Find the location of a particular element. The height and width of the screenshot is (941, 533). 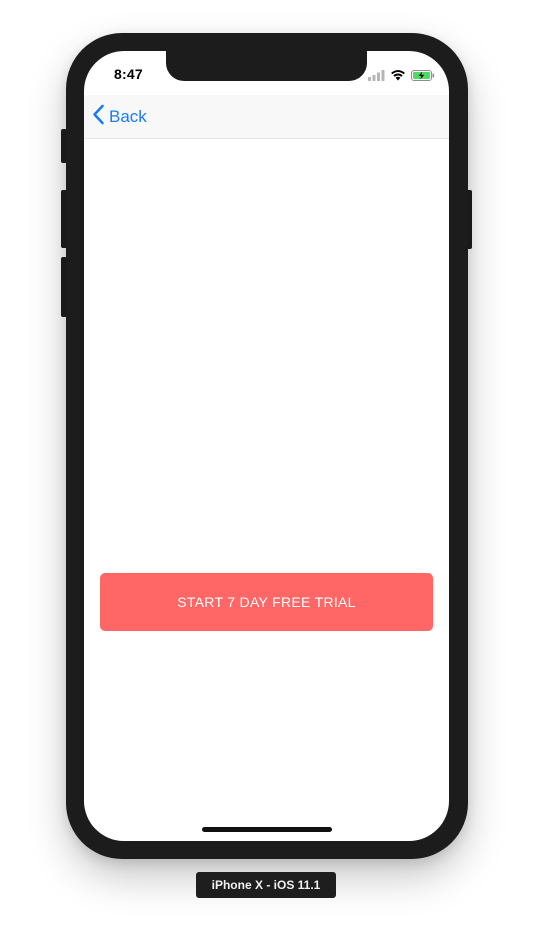

cellular-signal-icon is located at coordinates (376, 77).